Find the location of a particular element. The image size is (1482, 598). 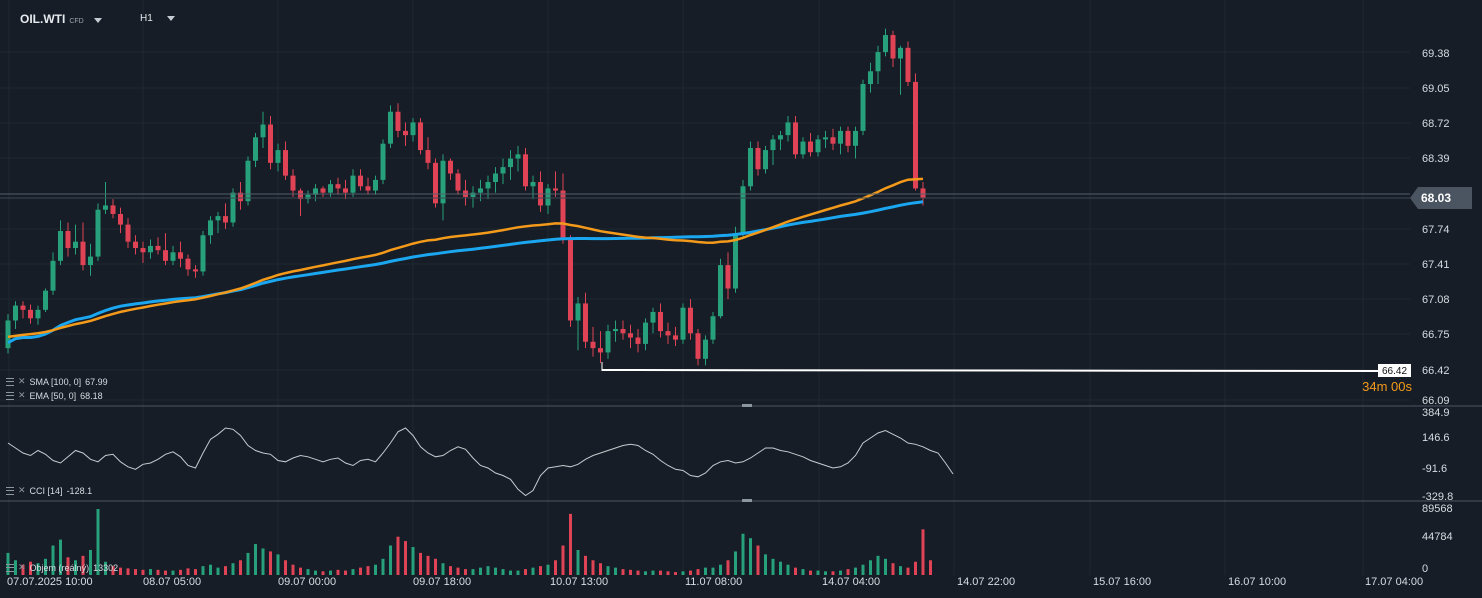

price-axis-label: 67.74 is located at coordinates (1436, 230).